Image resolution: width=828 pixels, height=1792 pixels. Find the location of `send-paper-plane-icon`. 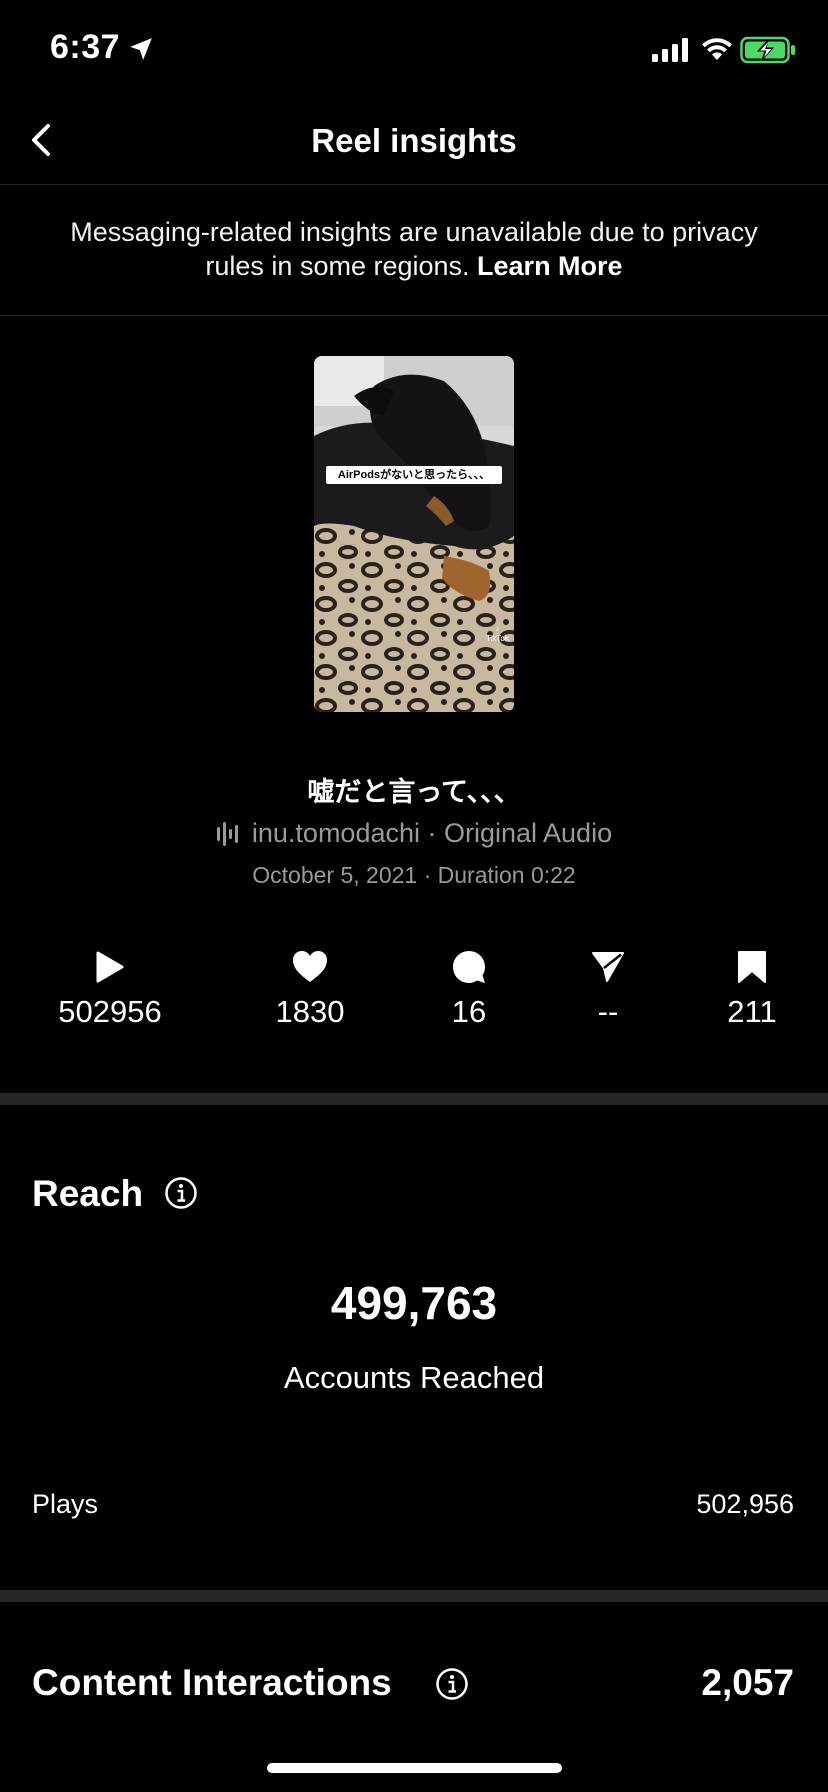

send-paper-plane-icon is located at coordinates (608, 967).